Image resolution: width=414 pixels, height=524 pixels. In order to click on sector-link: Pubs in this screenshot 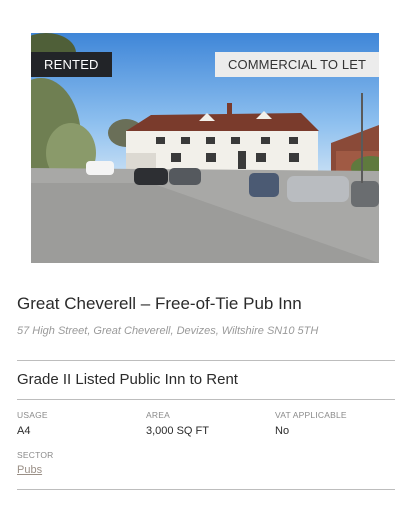, I will do `click(29, 470)`.